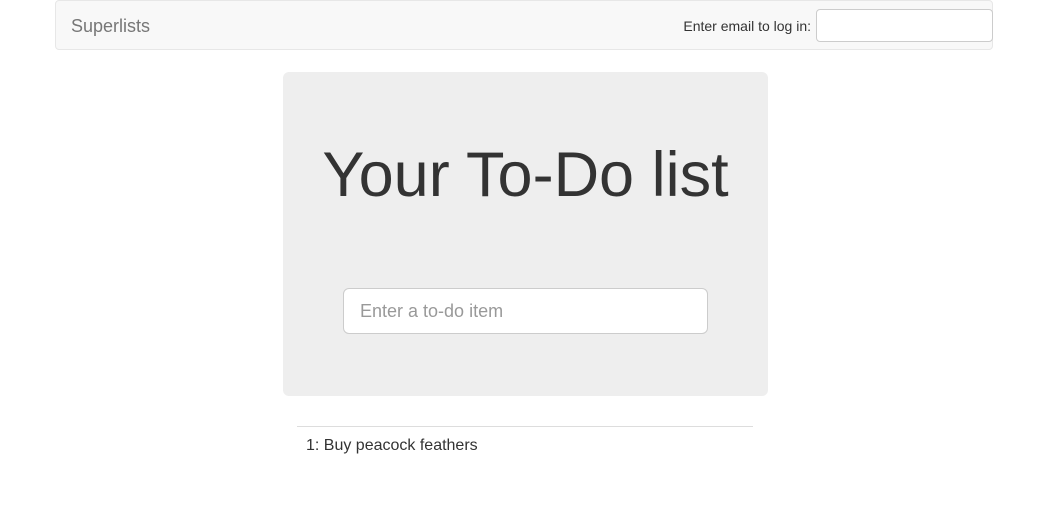 The width and height of the screenshot is (1050, 506). Describe the element at coordinates (110, 26) in the screenshot. I see `brand-link: Superlists` at that location.